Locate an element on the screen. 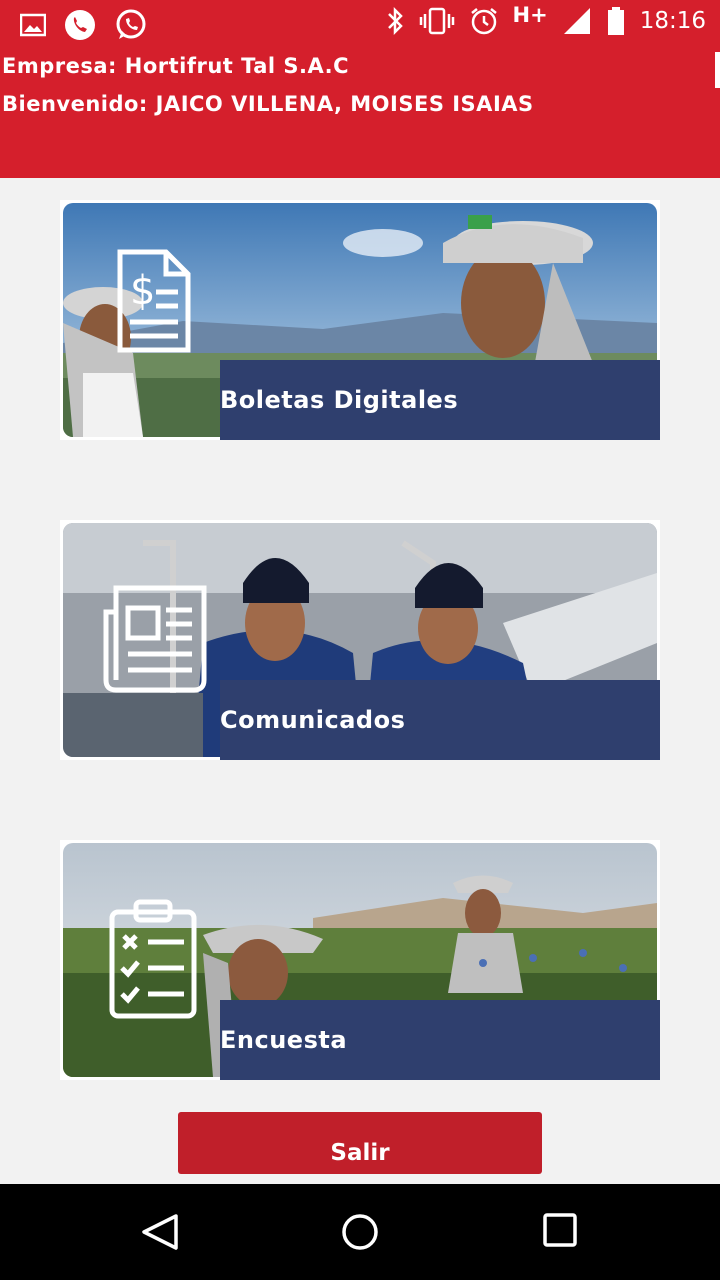 The width and height of the screenshot is (720, 1280). welcome-text: Bienvenido: JAICO VILLENA, MOISES ISAIAS is located at coordinates (268, 104).